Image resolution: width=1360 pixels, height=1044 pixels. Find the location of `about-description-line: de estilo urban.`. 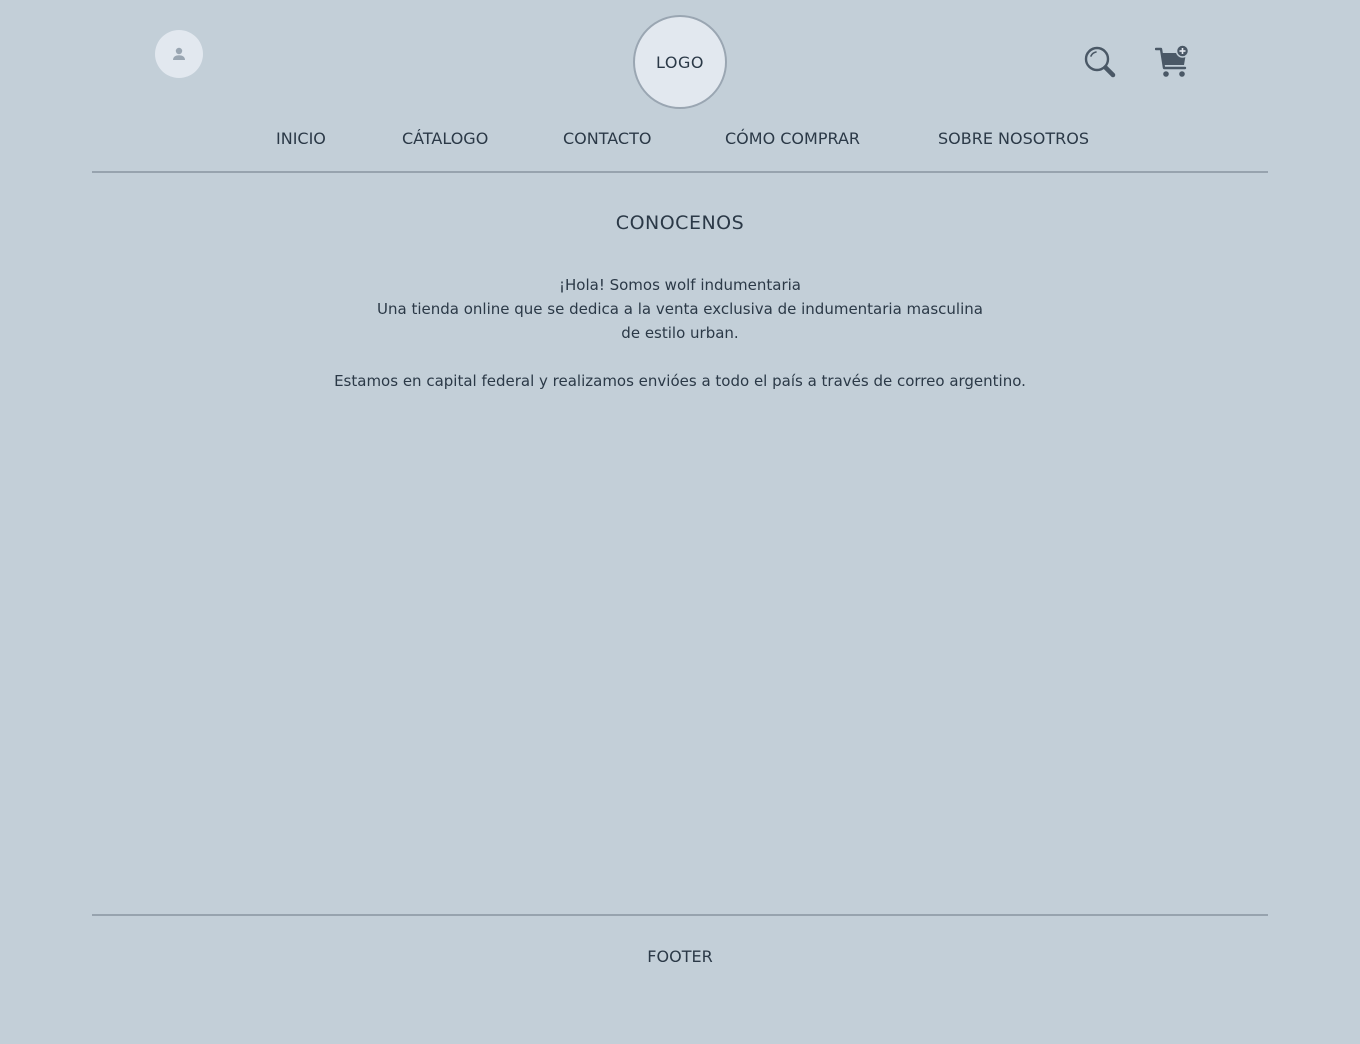

about-description-line: de estilo urban. is located at coordinates (680, 333).